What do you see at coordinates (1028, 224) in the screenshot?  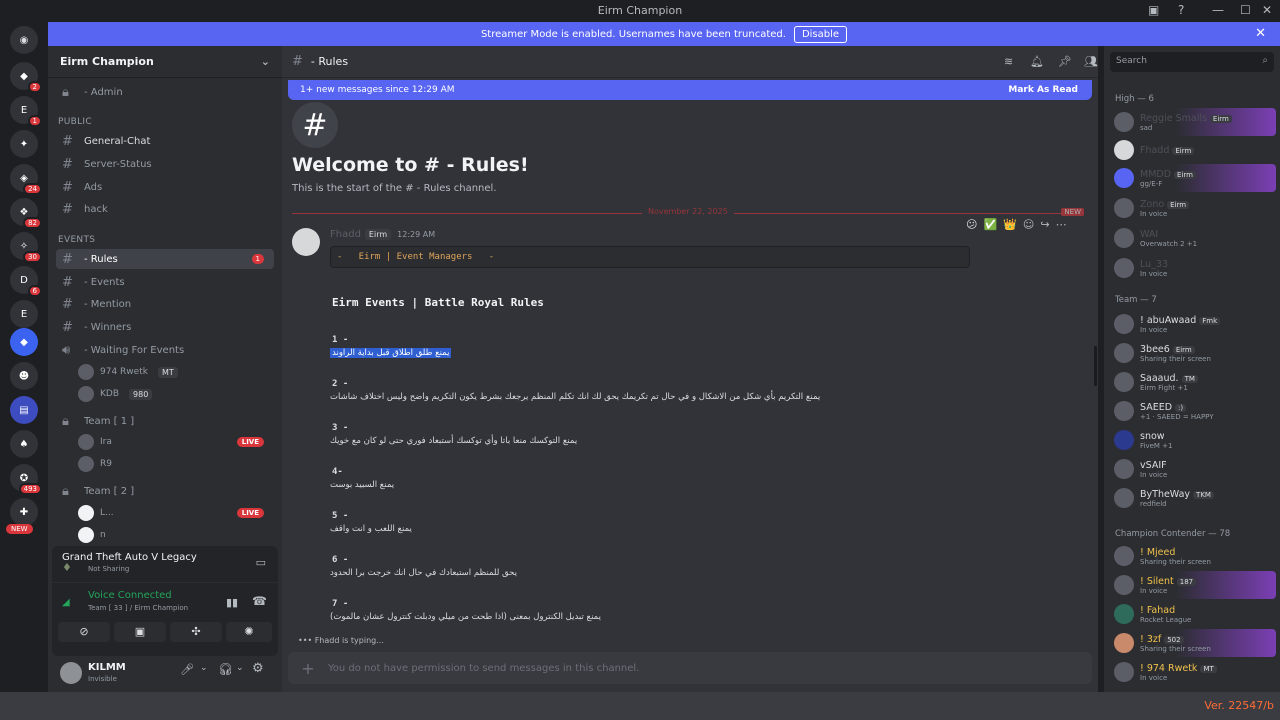 I see `emoji-icon: ☺` at bounding box center [1028, 224].